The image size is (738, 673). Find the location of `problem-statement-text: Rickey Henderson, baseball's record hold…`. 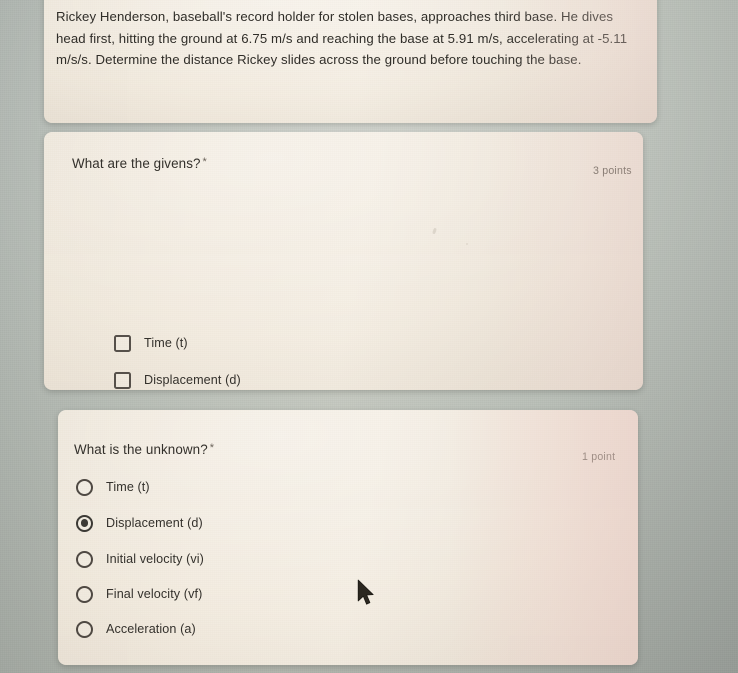

problem-statement-text: Rickey Henderson, baseball's record hold… is located at coordinates (342, 38).